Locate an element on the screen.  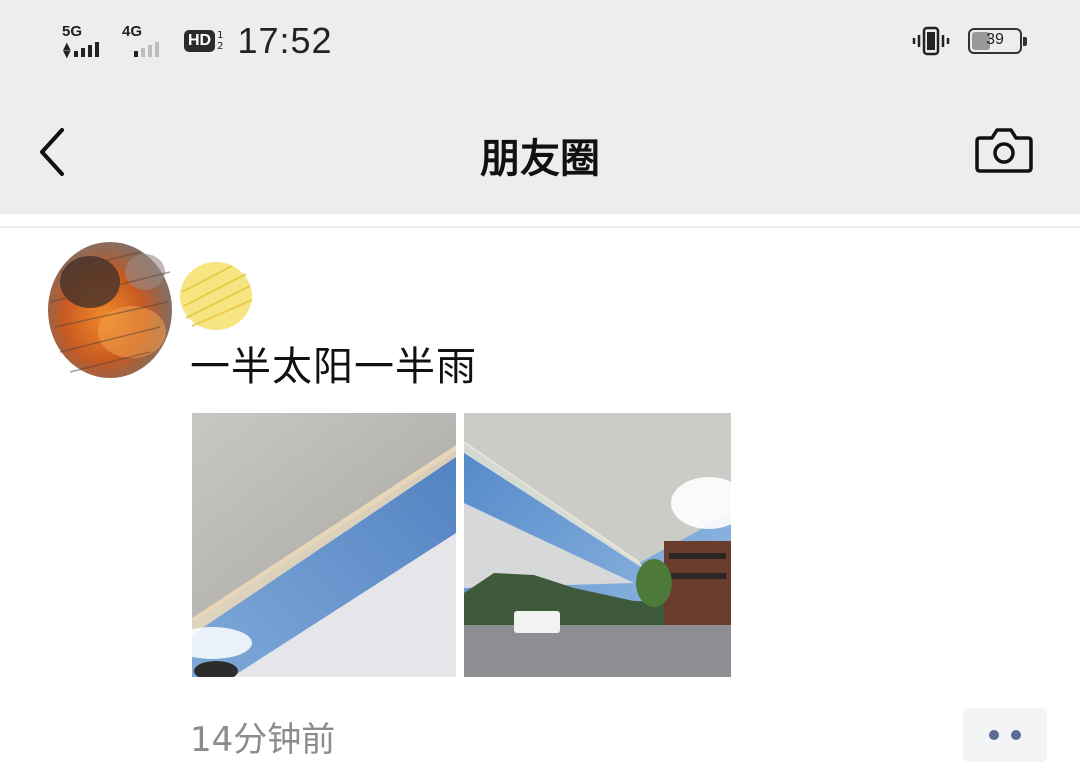
avatar is located at coordinates (111, 308).